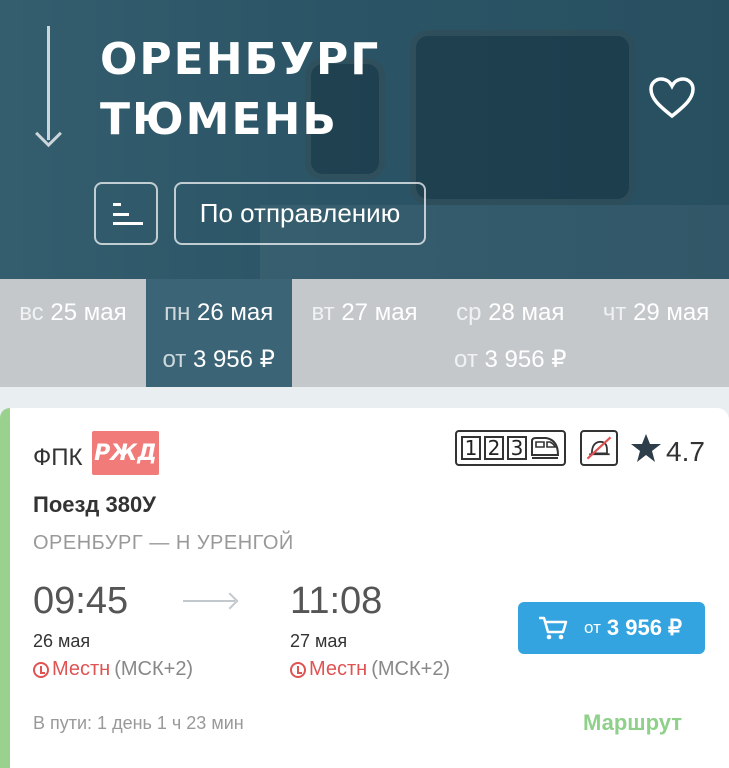 The image size is (729, 768). What do you see at coordinates (632, 723) in the screenshot?
I see `route-link: Маршрут` at bounding box center [632, 723].